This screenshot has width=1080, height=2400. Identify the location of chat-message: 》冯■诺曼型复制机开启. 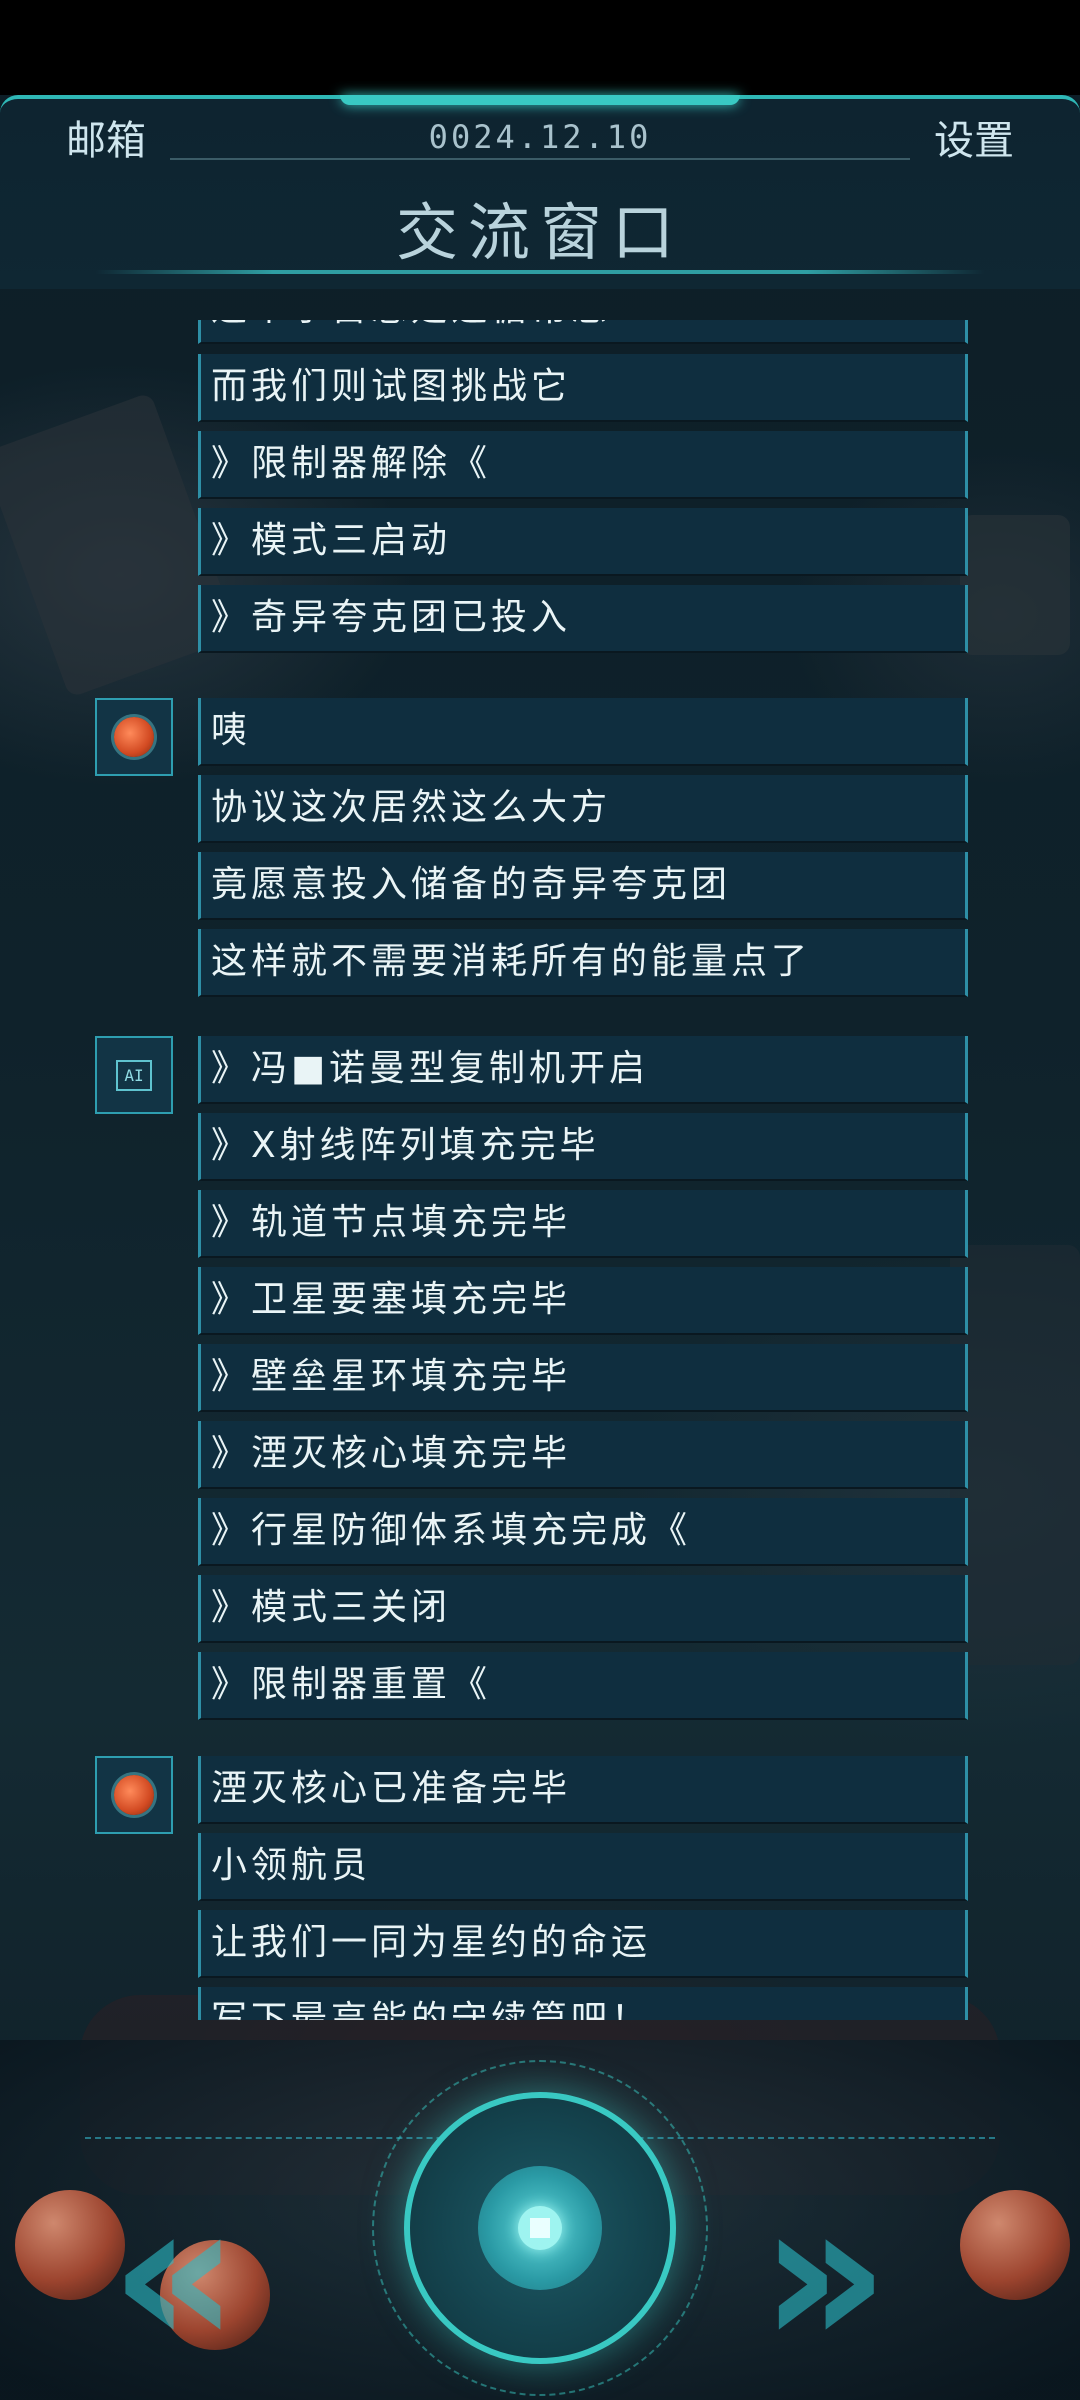
(583, 1070).